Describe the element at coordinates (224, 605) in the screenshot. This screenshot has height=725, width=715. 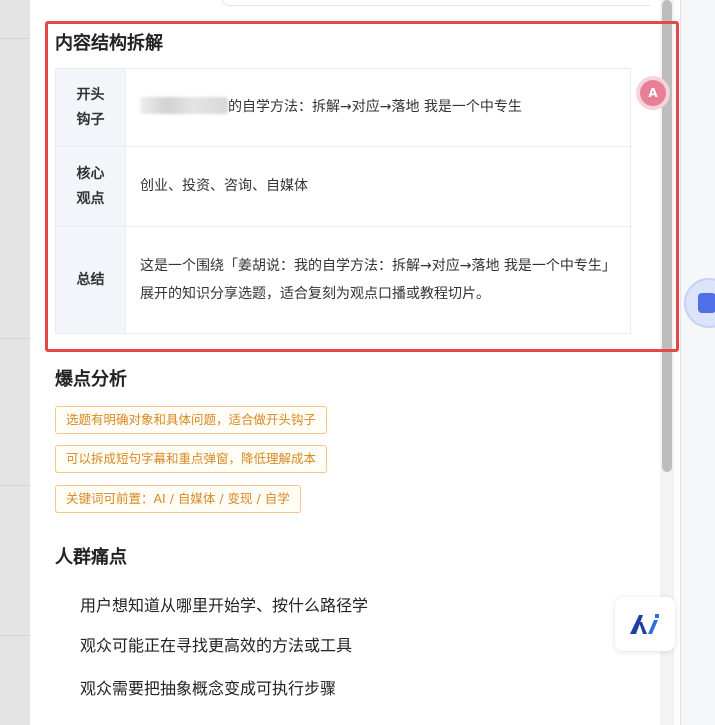
I see `pain-point-item: 用户想知道从哪里开始学、按什么路径学` at that location.